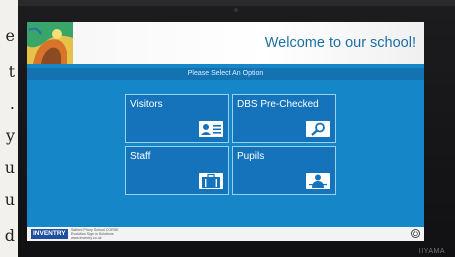 Image resolution: width=455 pixels, height=257 pixels. What do you see at coordinates (146, 104) in the screenshot?
I see `visitors-label: Visitors` at bounding box center [146, 104].